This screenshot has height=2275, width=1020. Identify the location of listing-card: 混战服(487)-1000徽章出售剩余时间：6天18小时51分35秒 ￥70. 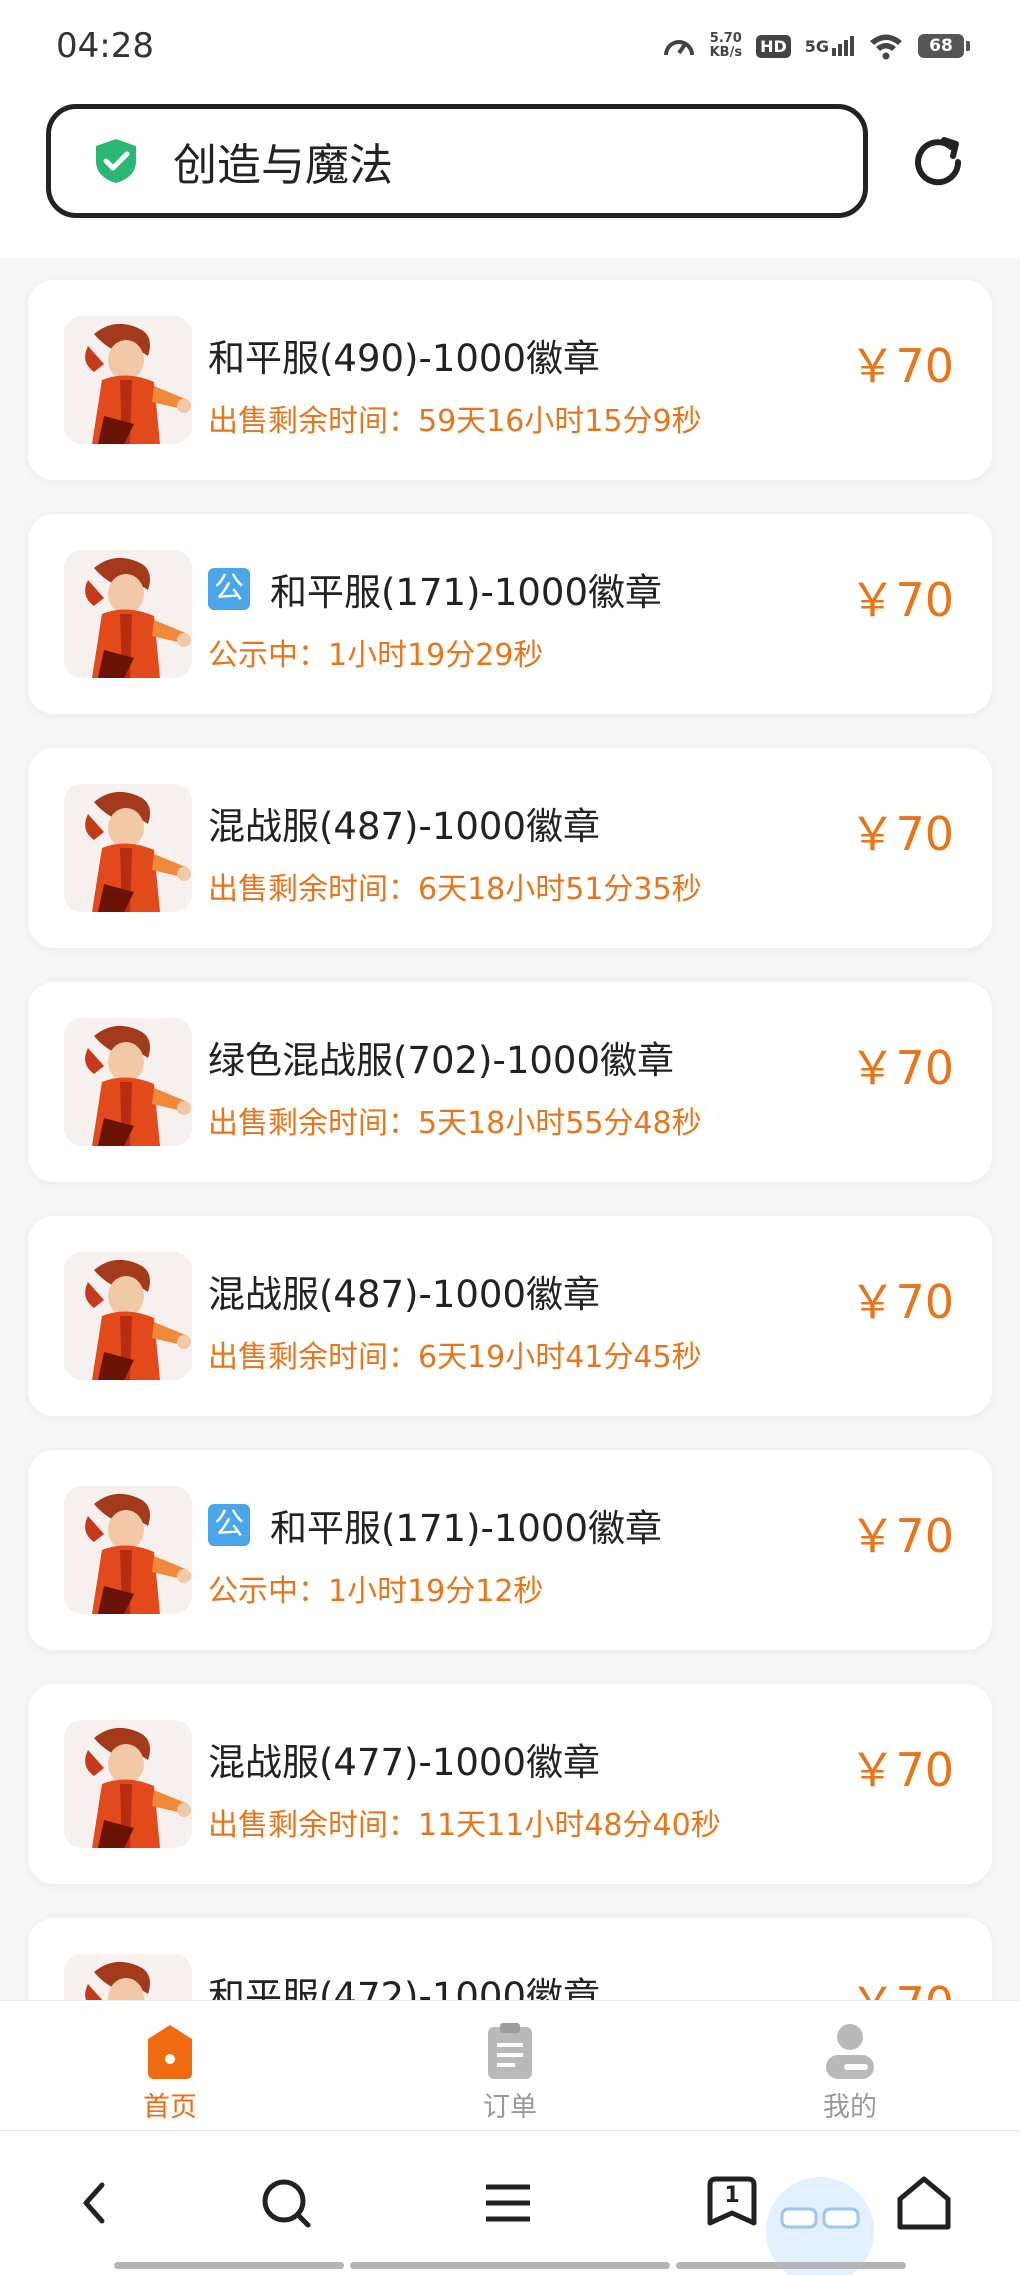
(510, 848).